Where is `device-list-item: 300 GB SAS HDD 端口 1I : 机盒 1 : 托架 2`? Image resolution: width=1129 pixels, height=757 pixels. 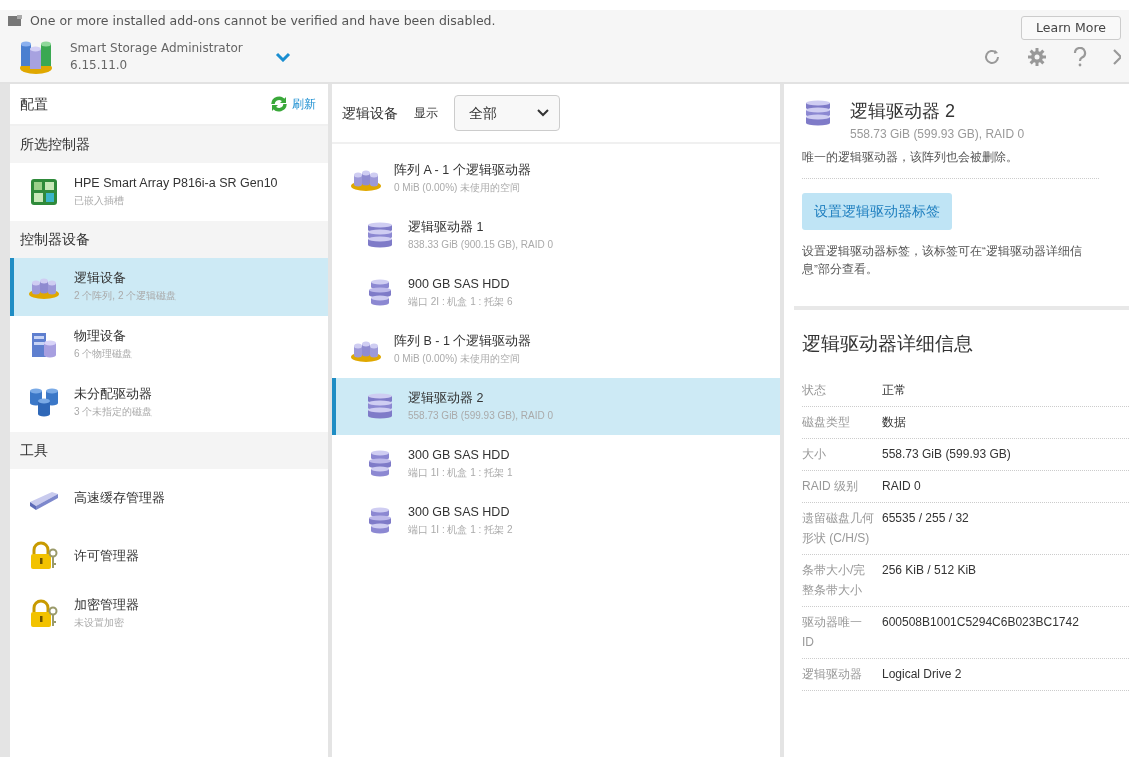
device-list-item: 300 GB SAS HDD 端口 1I : 机盒 1 : 托架 2 is located at coordinates (556, 520).